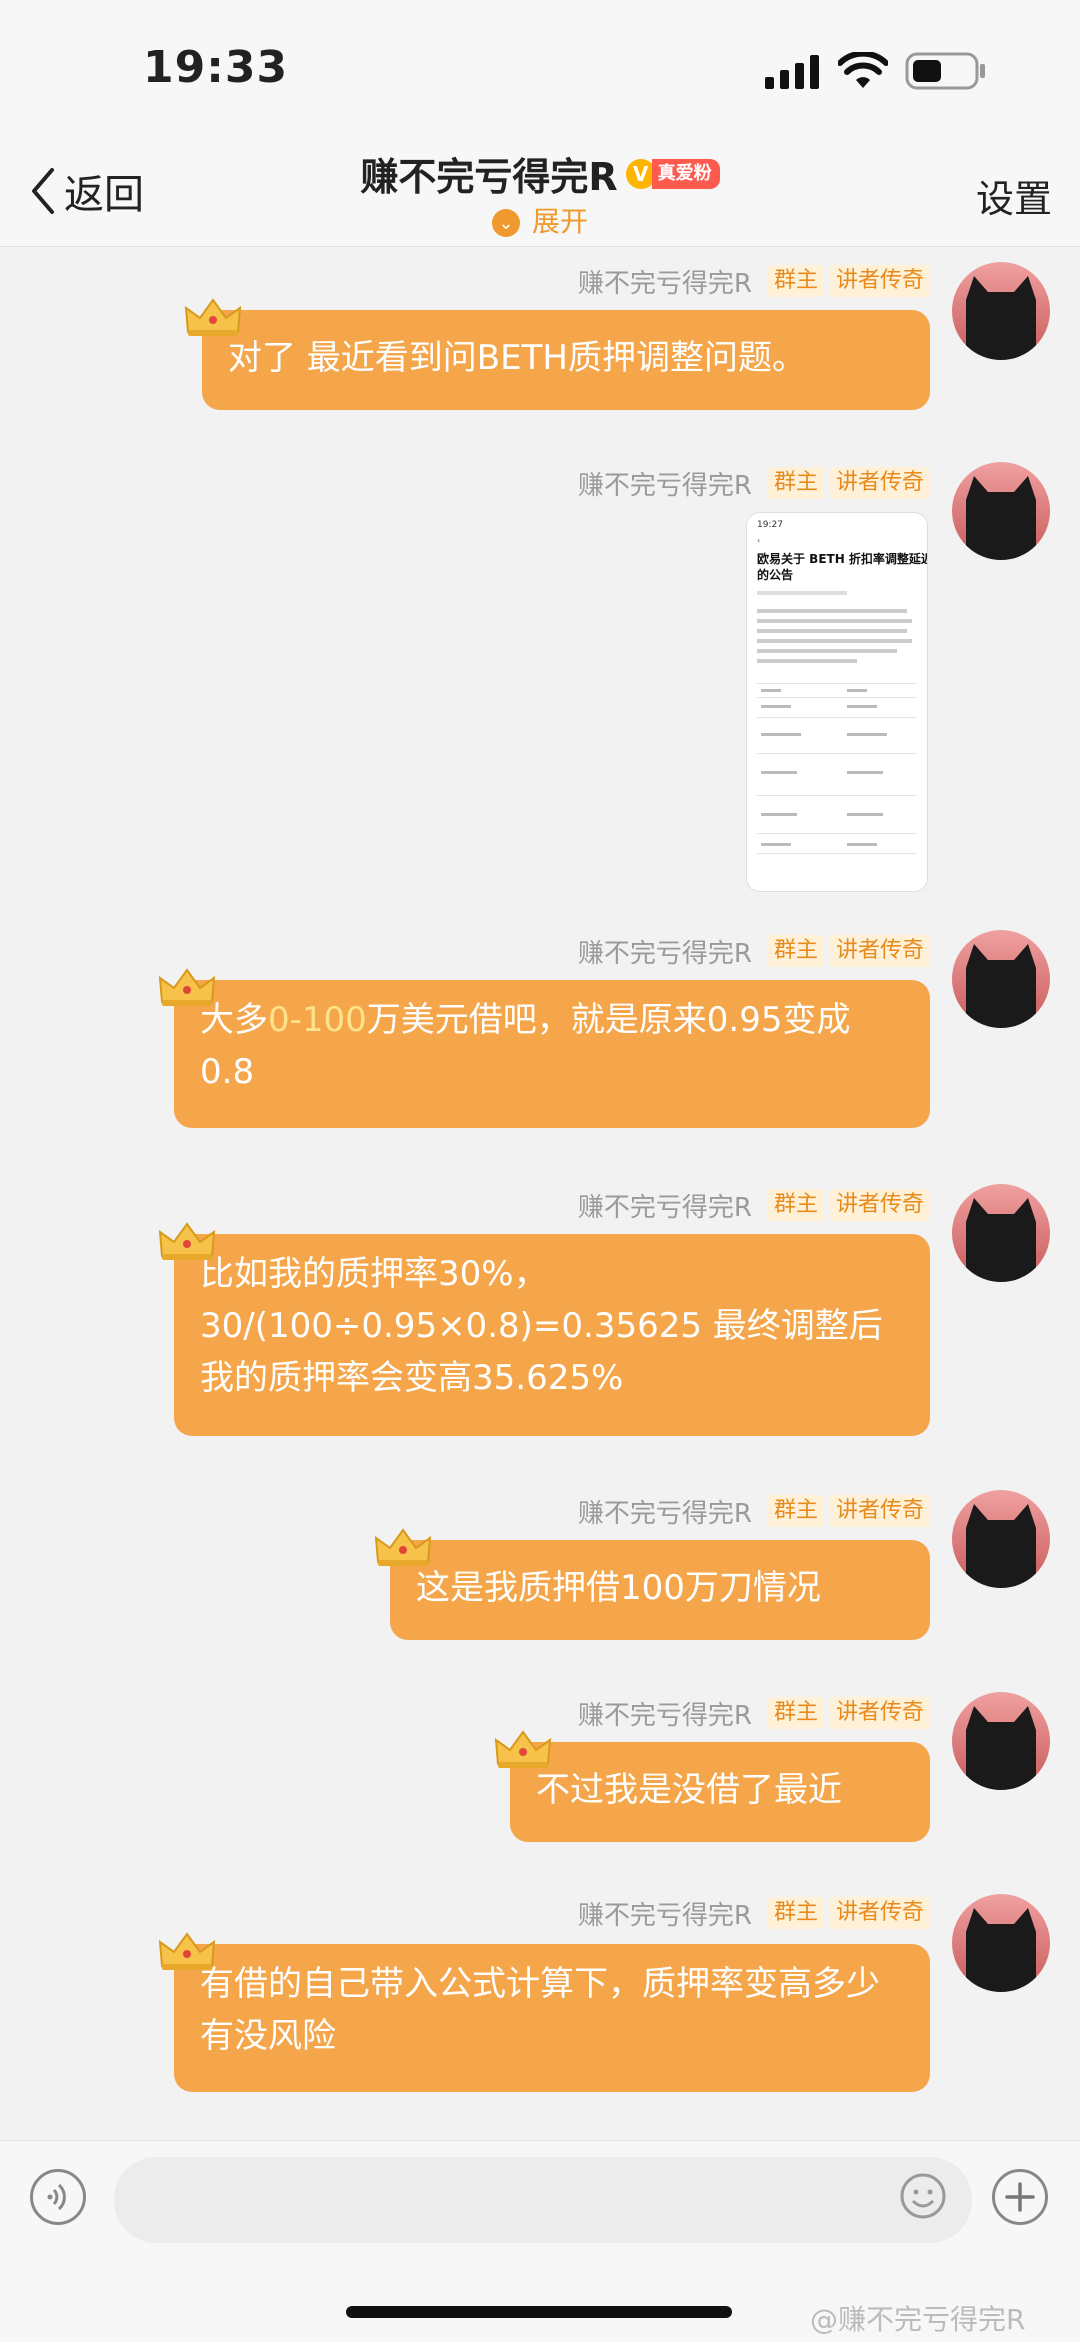 This screenshot has height=2342, width=1080. I want to click on settings-button: 设置, so click(1014, 195).